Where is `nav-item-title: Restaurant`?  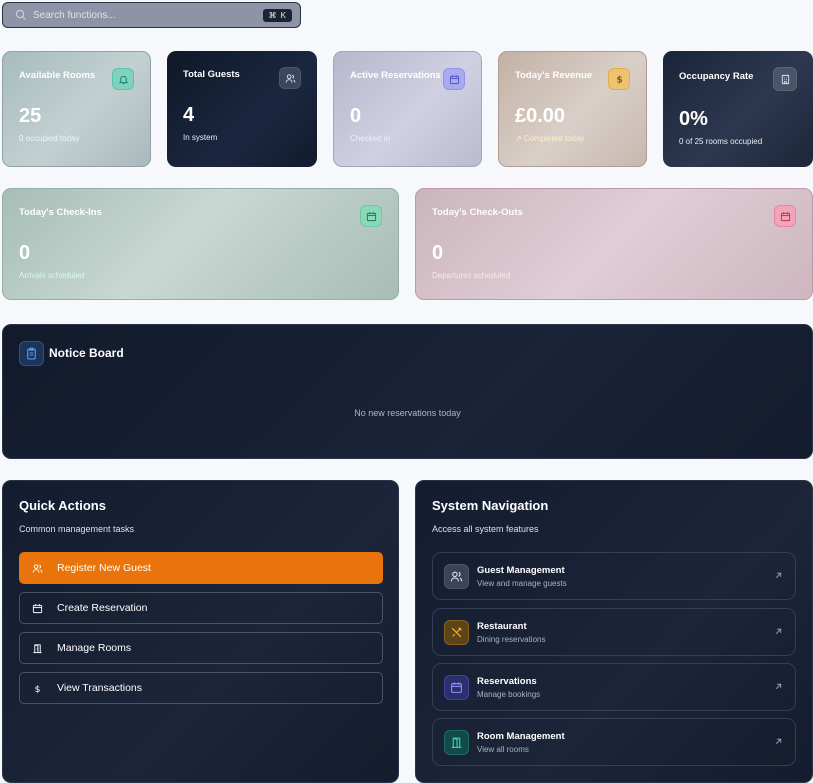 nav-item-title: Restaurant is located at coordinates (502, 626).